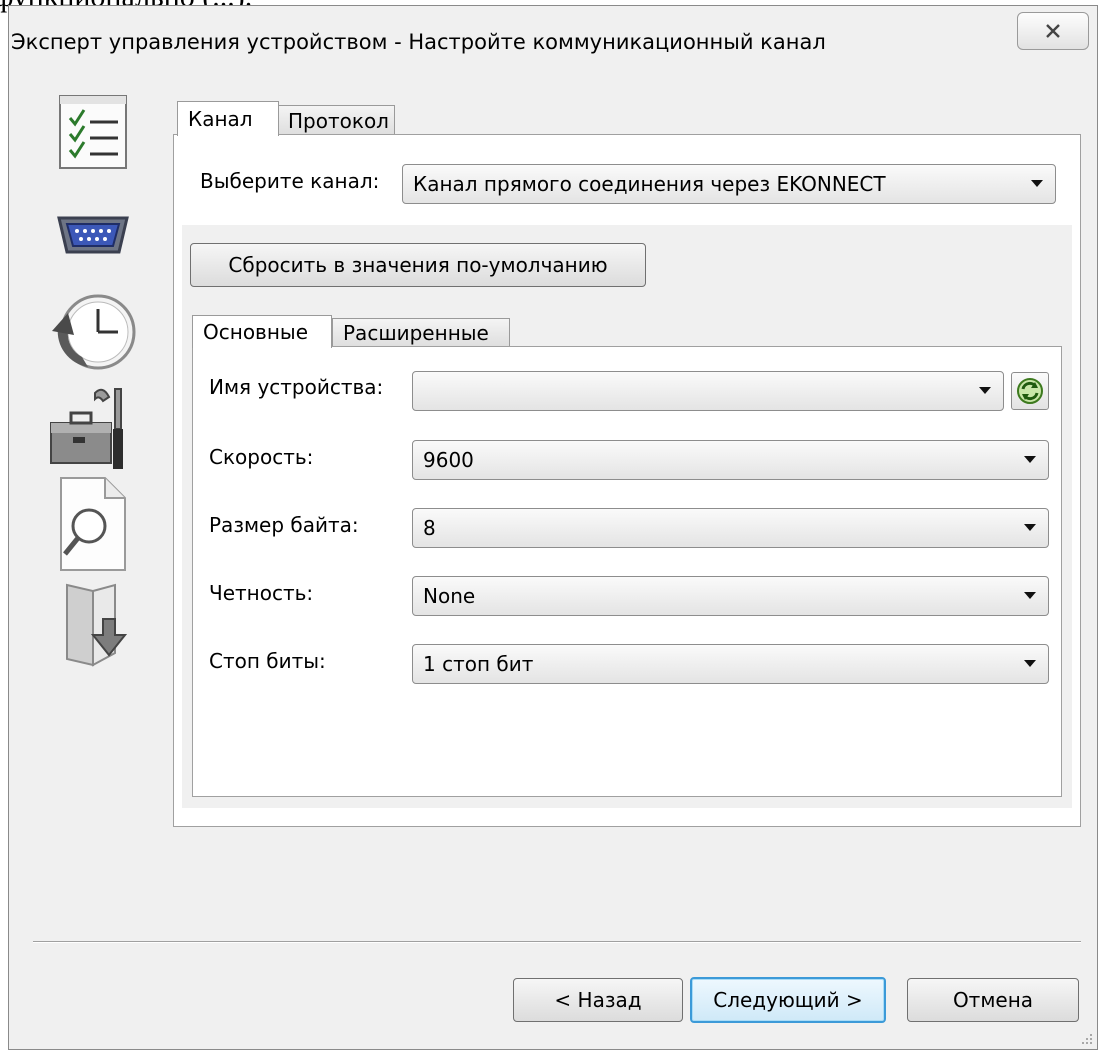 The height and width of the screenshot is (1055, 1105). I want to click on refresh-icon, so click(1030, 391).